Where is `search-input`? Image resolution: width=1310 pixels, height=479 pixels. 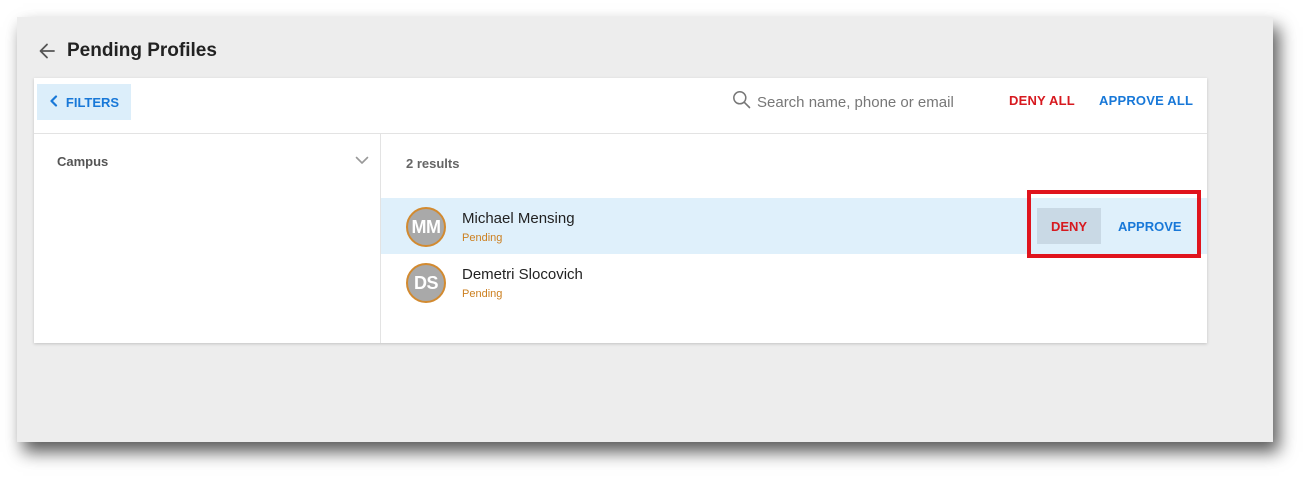 search-input is located at coordinates (863, 102).